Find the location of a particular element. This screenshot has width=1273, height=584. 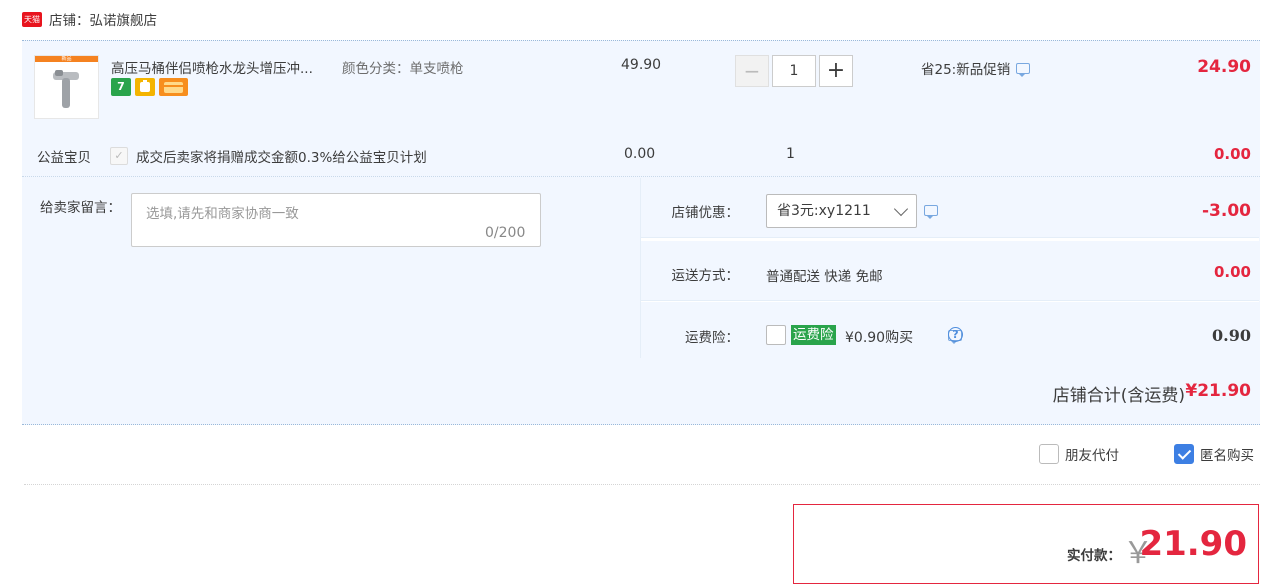

charity-label: 公益宝贝 is located at coordinates (64, 158).